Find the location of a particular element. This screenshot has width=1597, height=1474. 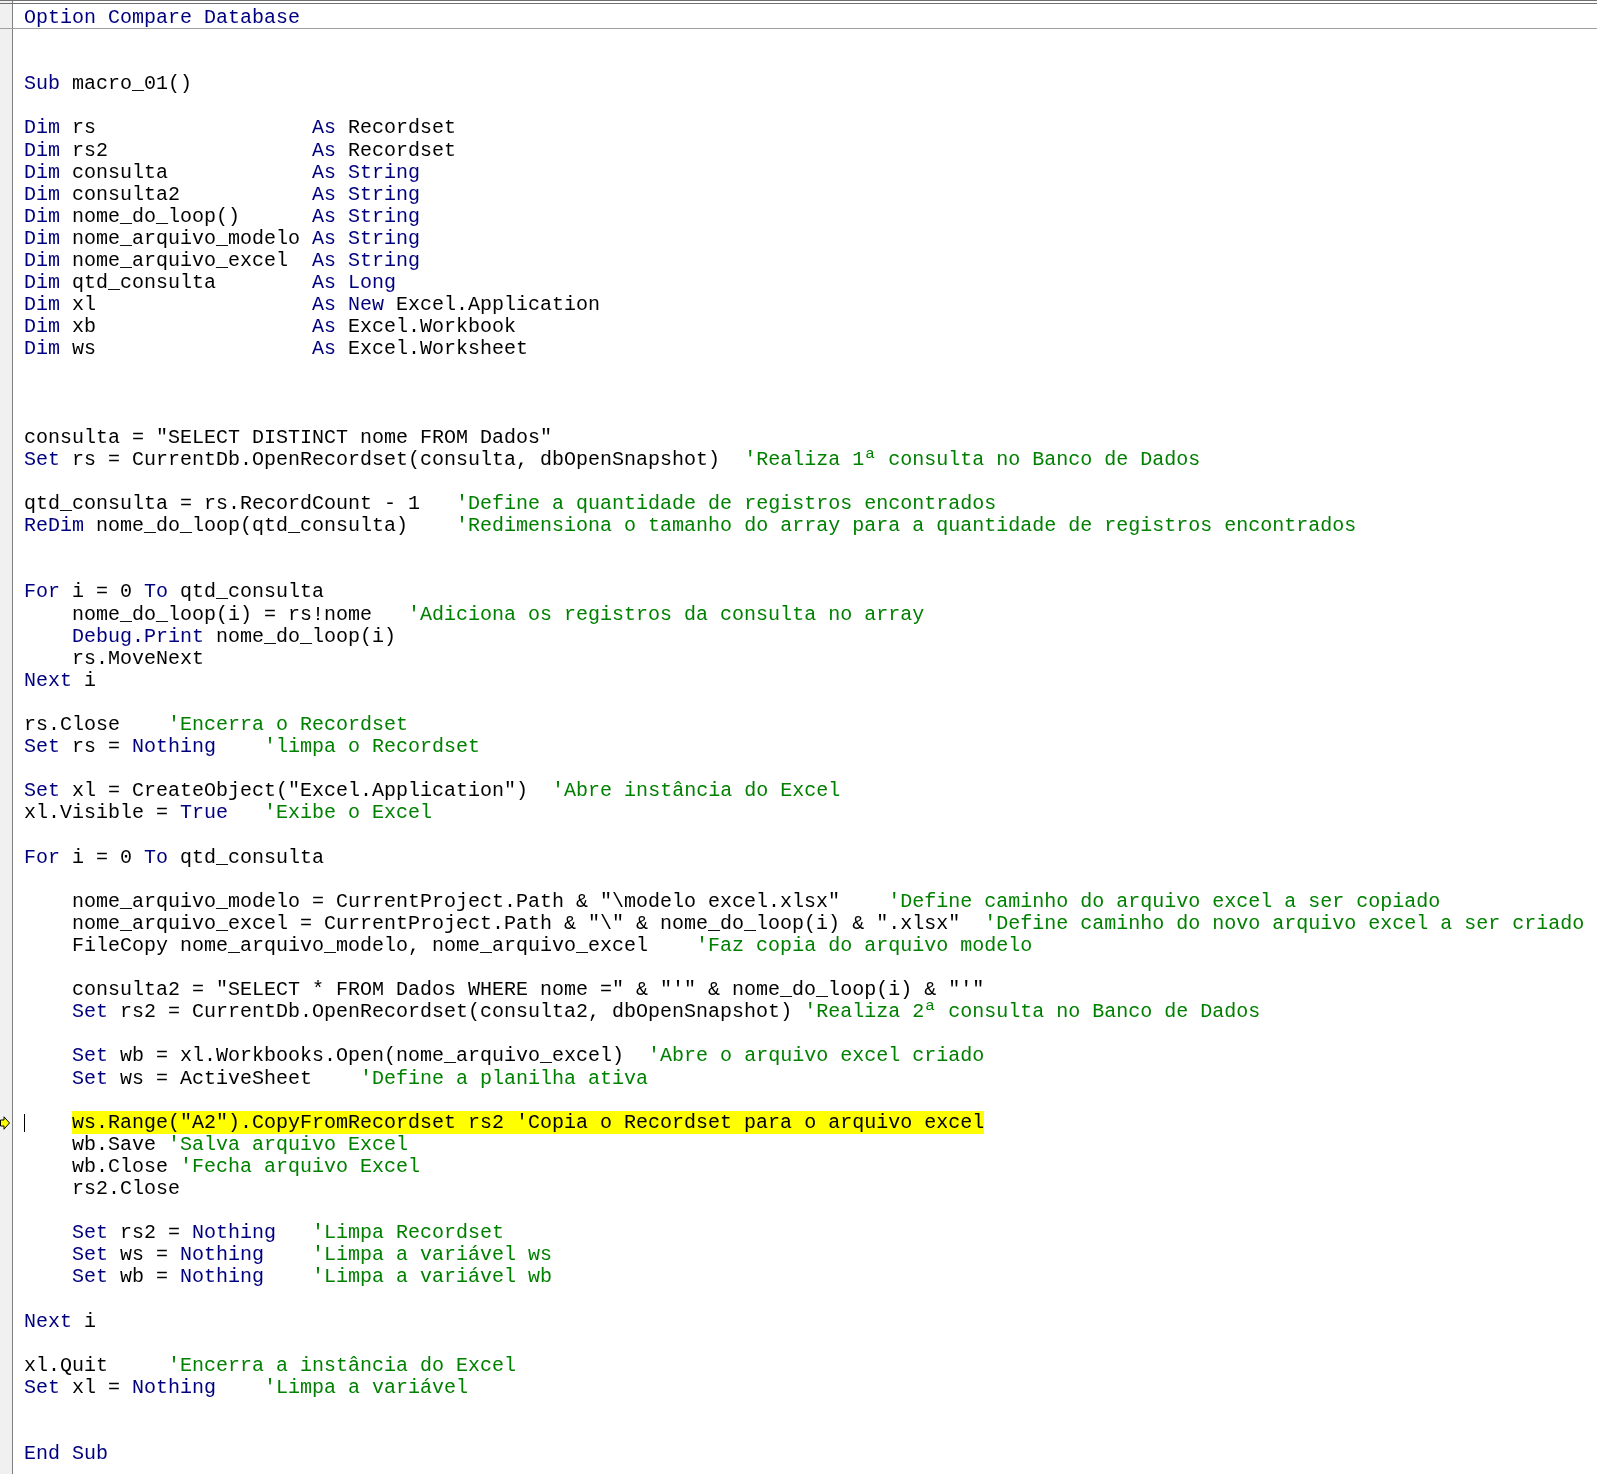

code-line: xl.Visible = True 'Exibe o Excel is located at coordinates (228, 813).